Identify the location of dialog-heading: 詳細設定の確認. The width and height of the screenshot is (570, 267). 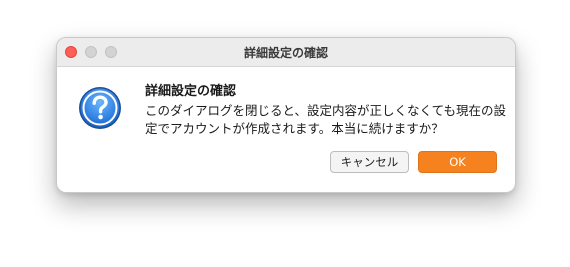
(191, 91).